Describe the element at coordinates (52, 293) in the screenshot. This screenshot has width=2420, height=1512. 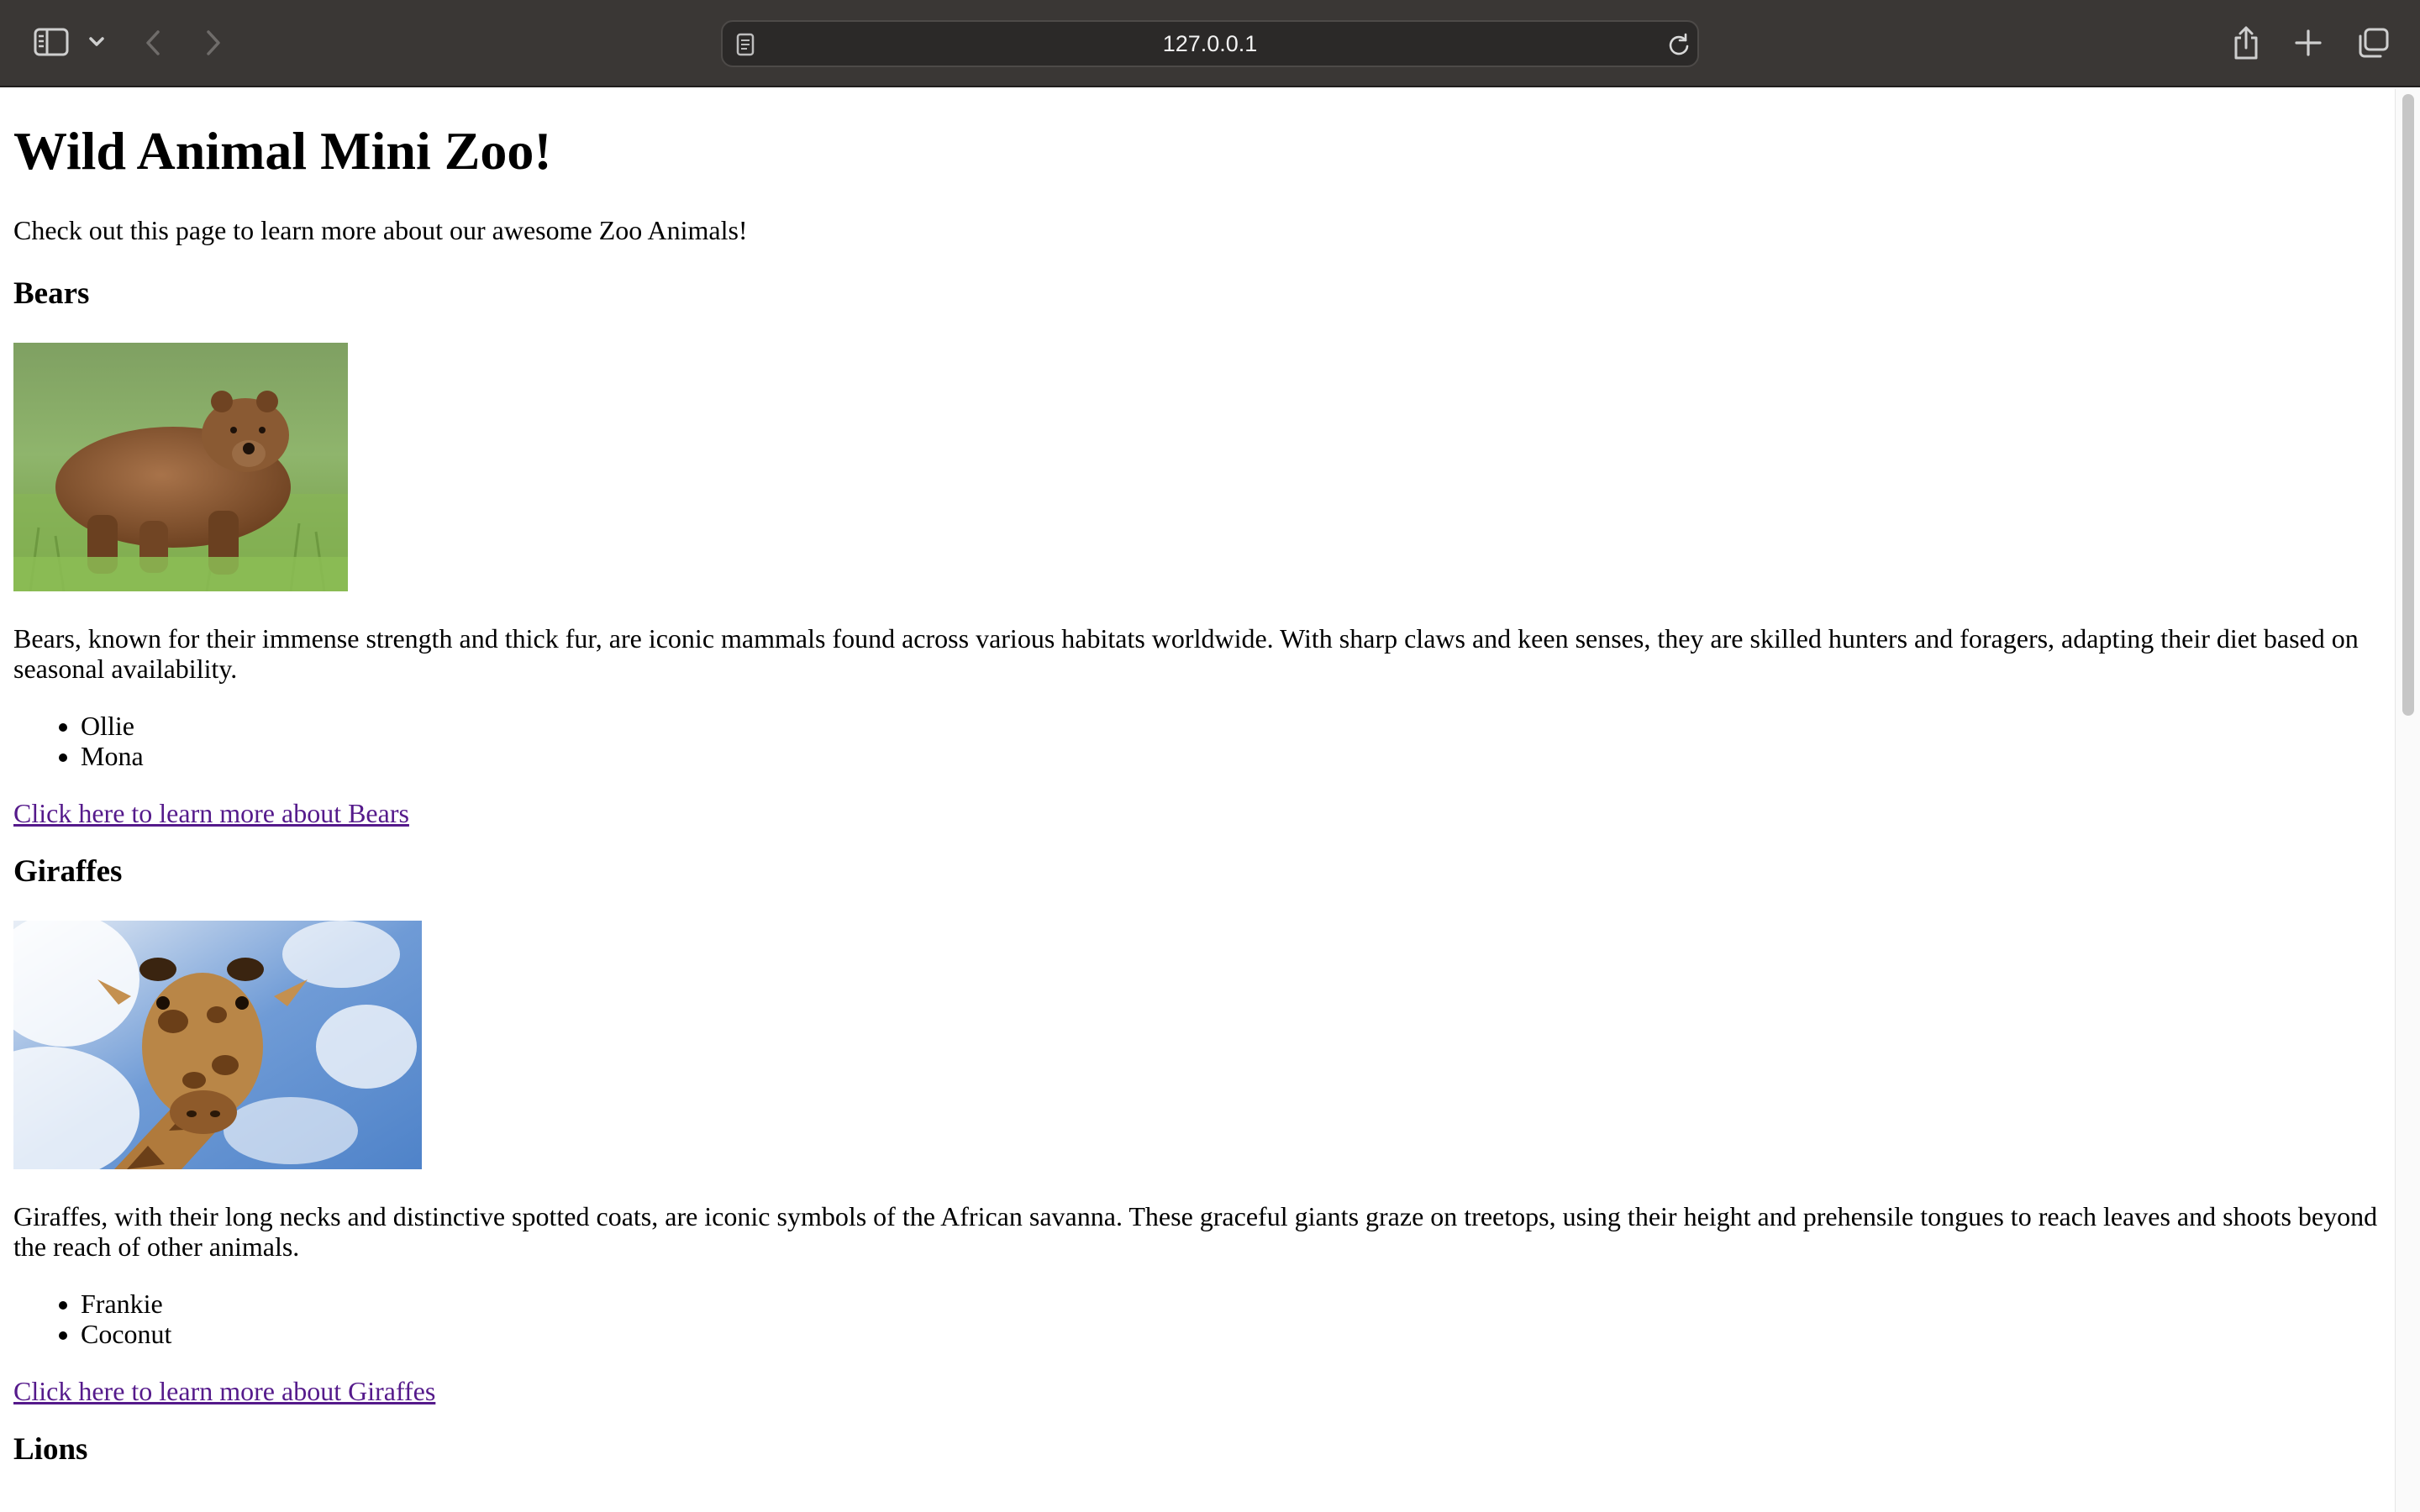
I see `section-heading-bears: Bears` at that location.